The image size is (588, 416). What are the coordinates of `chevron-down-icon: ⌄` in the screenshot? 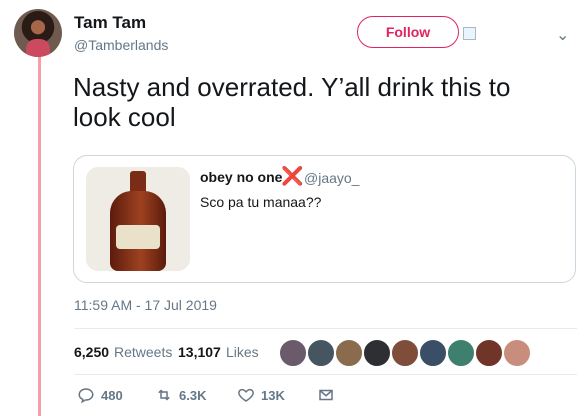 It's located at (562, 35).